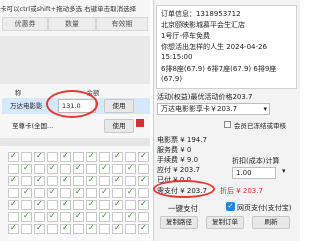 The height and width of the screenshot is (241, 320). I want to click on check-icon: ✓, so click(230, 206).